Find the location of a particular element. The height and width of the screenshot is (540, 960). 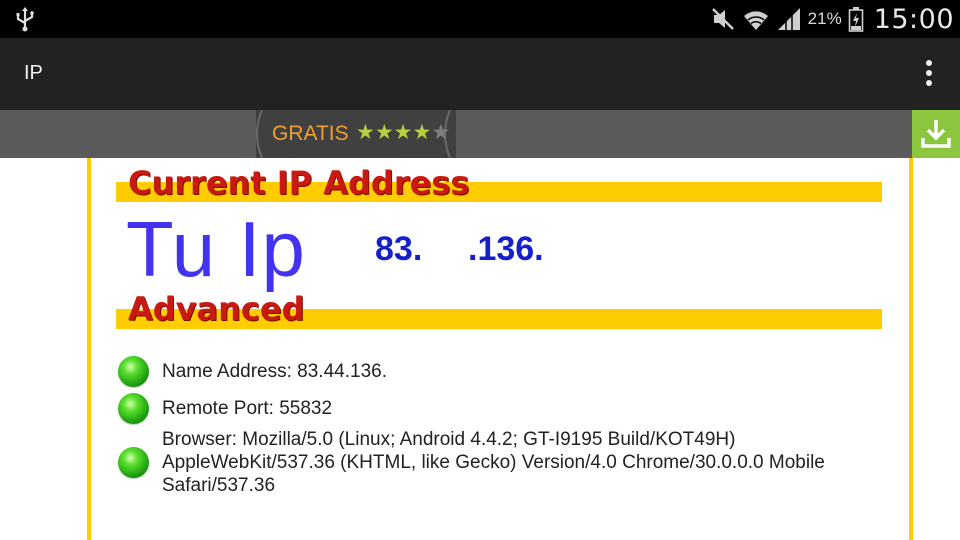

right-border is located at coordinates (911, 349).